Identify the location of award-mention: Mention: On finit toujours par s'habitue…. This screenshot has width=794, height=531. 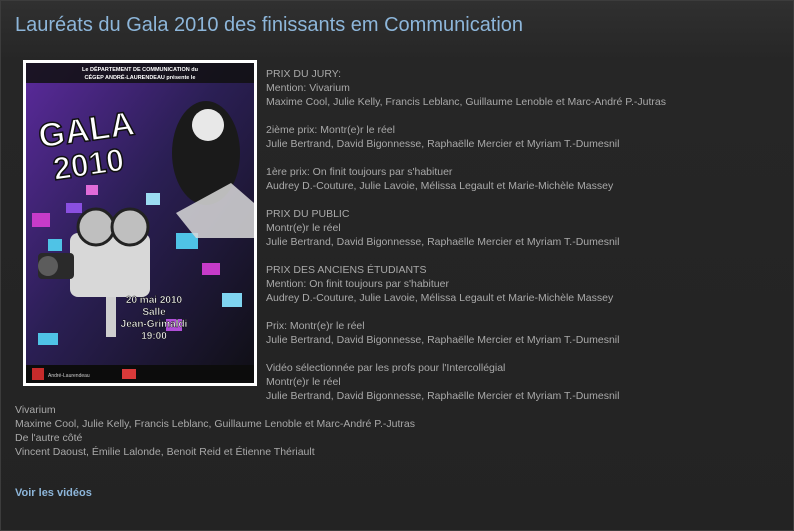
(357, 284).